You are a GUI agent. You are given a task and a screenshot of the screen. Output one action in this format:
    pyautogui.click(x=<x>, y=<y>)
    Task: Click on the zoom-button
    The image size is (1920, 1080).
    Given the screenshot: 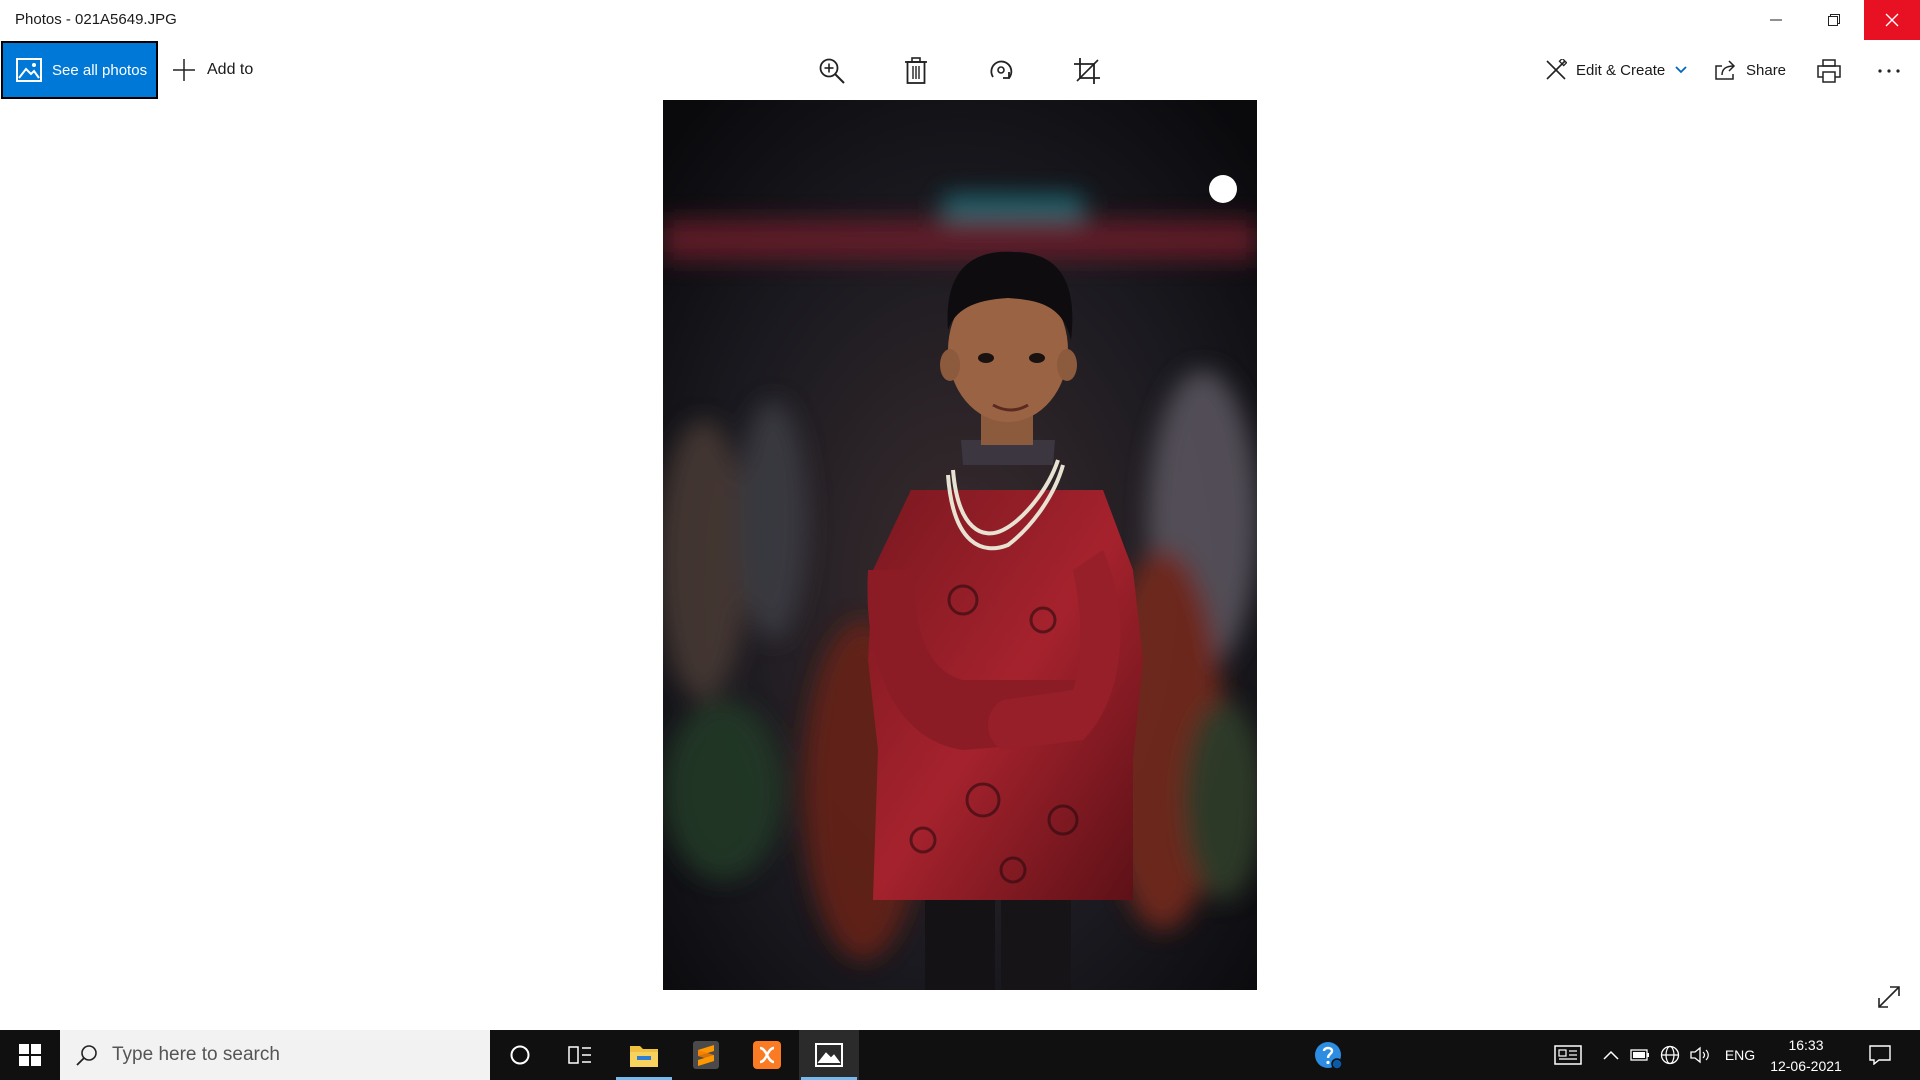 What is the action you would take?
    pyautogui.click(x=832, y=71)
    